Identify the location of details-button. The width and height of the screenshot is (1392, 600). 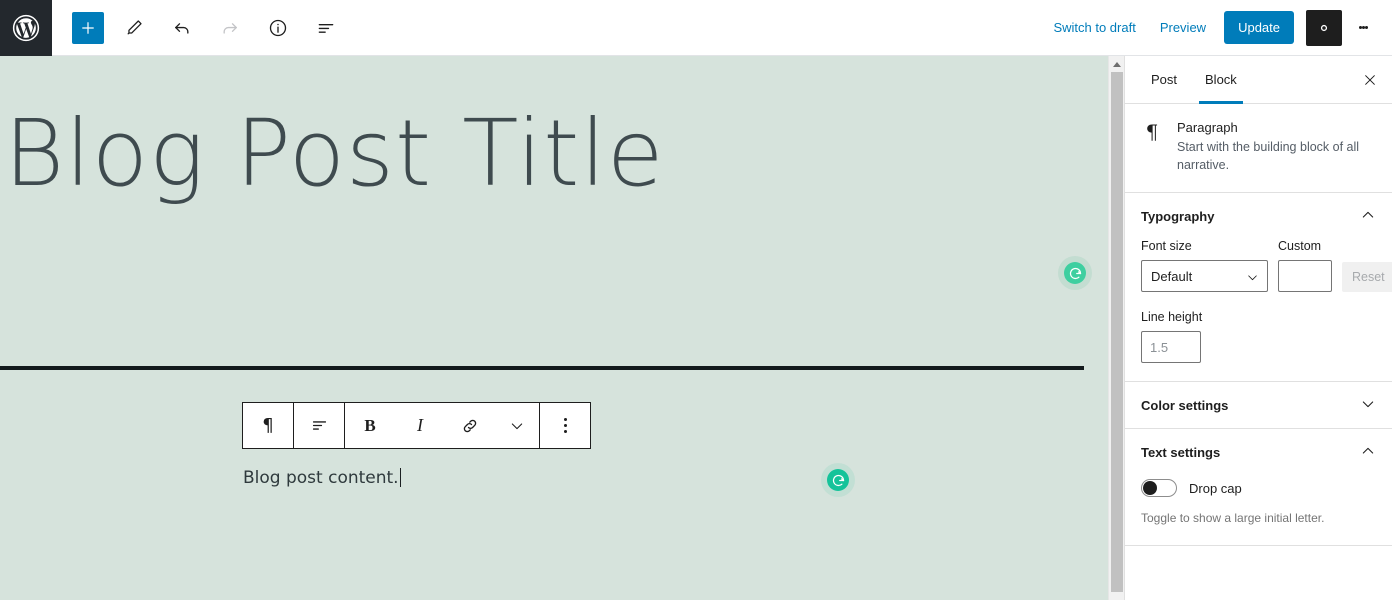
(278, 28).